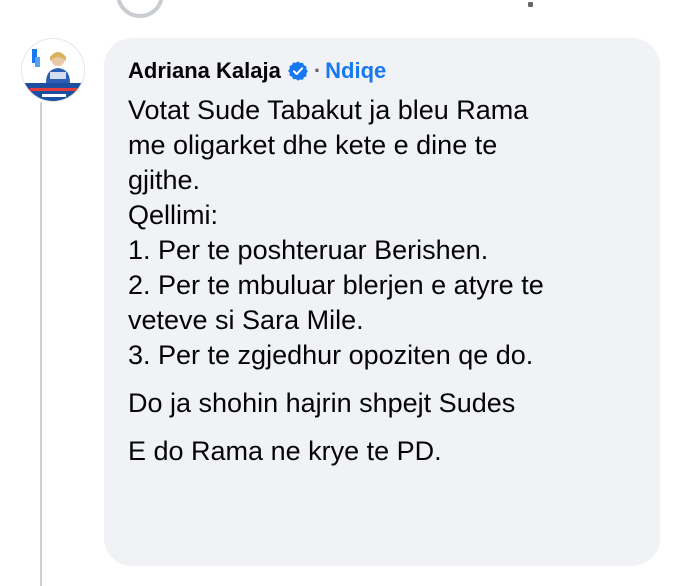  Describe the element at coordinates (285, 451) in the screenshot. I see `comment-line: E do Rama ne krye te PD.` at that location.